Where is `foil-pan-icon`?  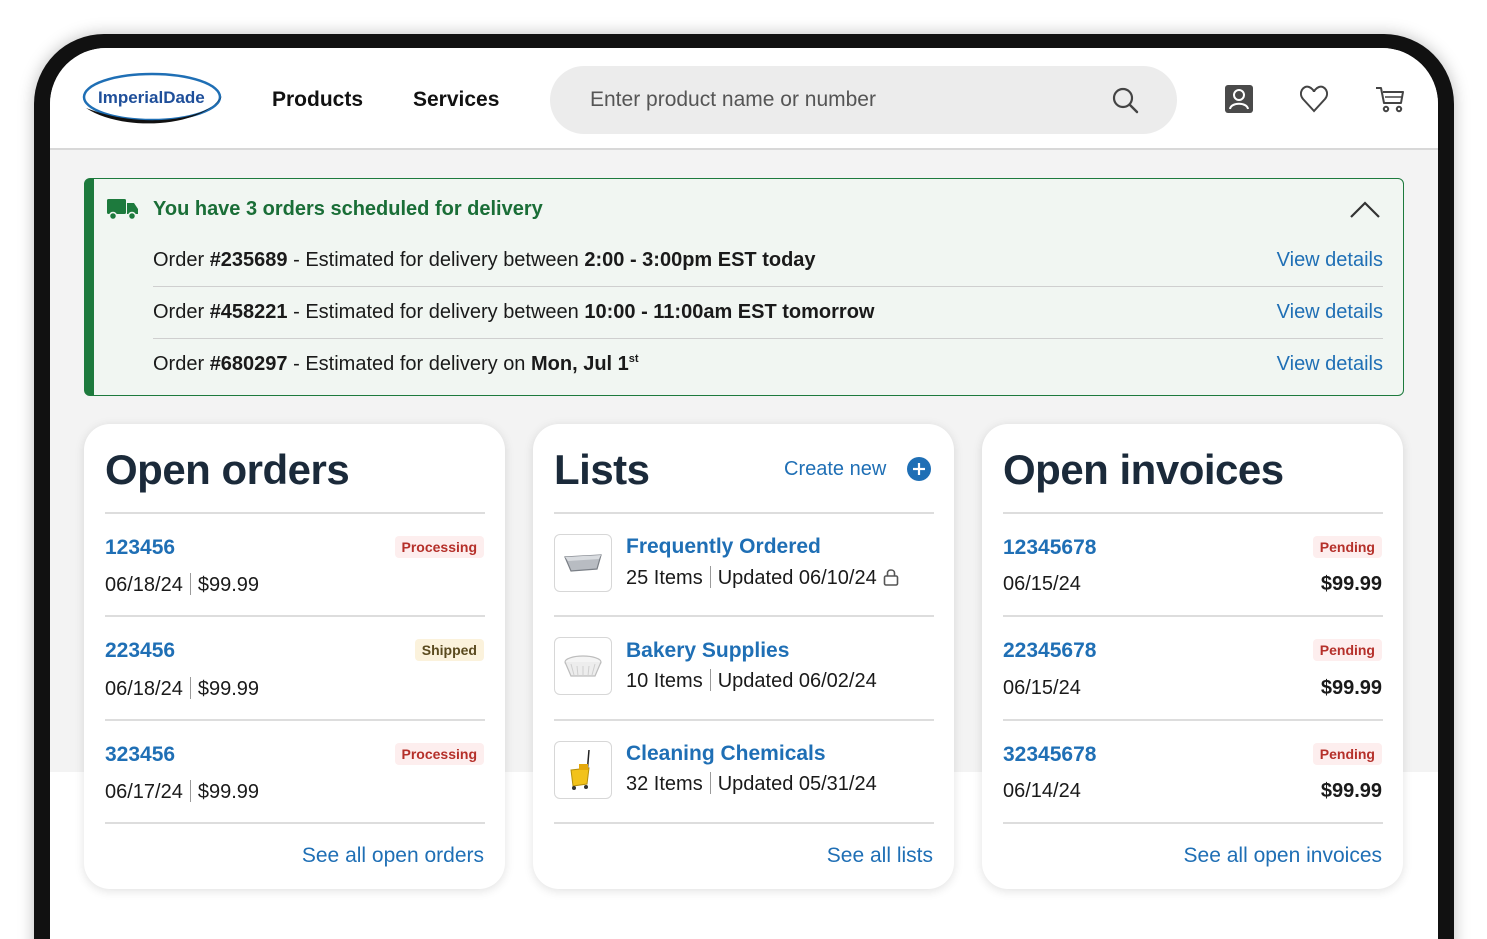
foil-pan-icon is located at coordinates (583, 563).